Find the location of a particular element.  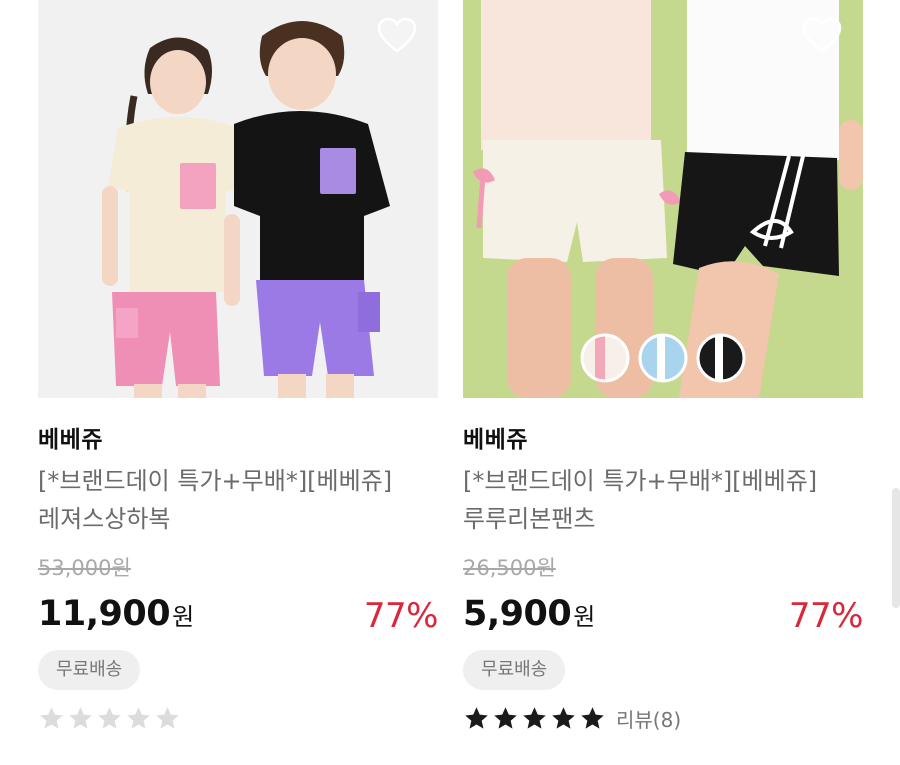

scrollbar is located at coordinates (896, 548).